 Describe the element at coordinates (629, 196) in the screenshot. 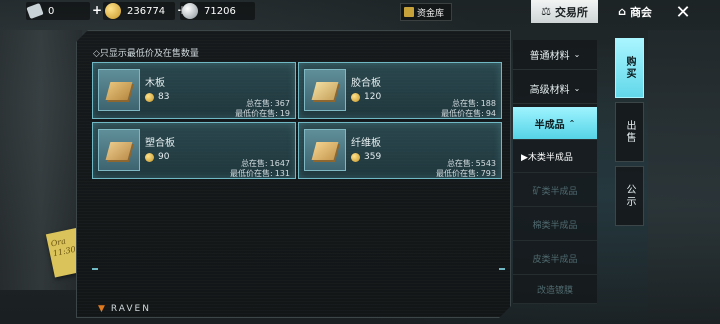

I see `tab-public: 公示` at that location.